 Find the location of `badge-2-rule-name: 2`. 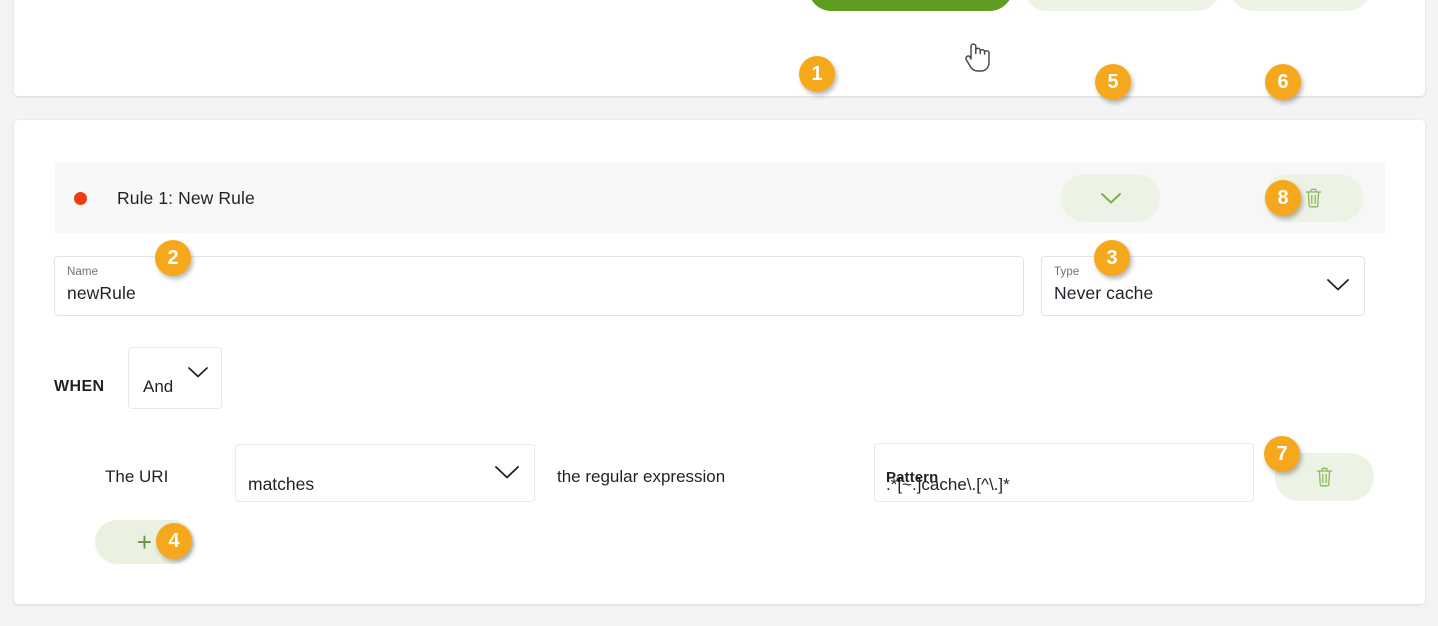

badge-2-rule-name: 2 is located at coordinates (173, 258).